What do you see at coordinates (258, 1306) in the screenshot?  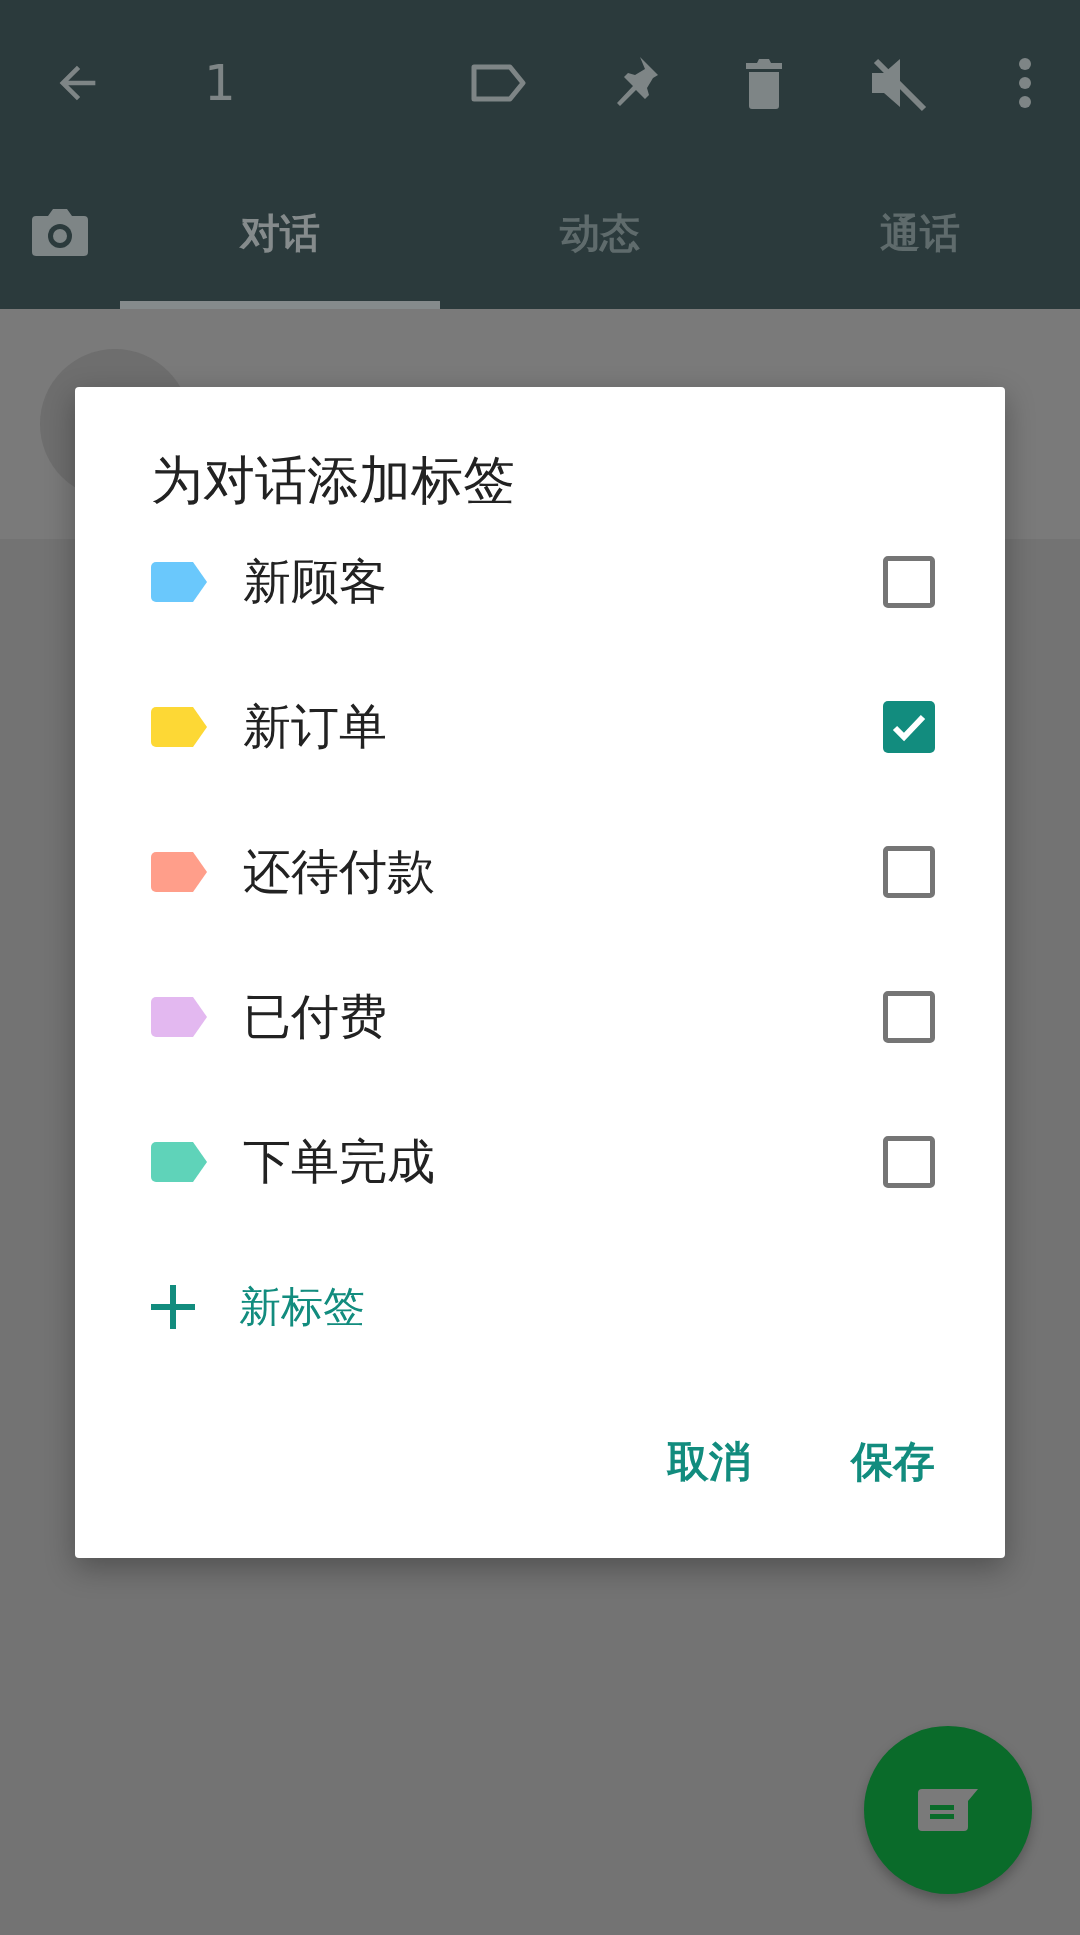 I see `new-label-button: 新标签` at bounding box center [258, 1306].